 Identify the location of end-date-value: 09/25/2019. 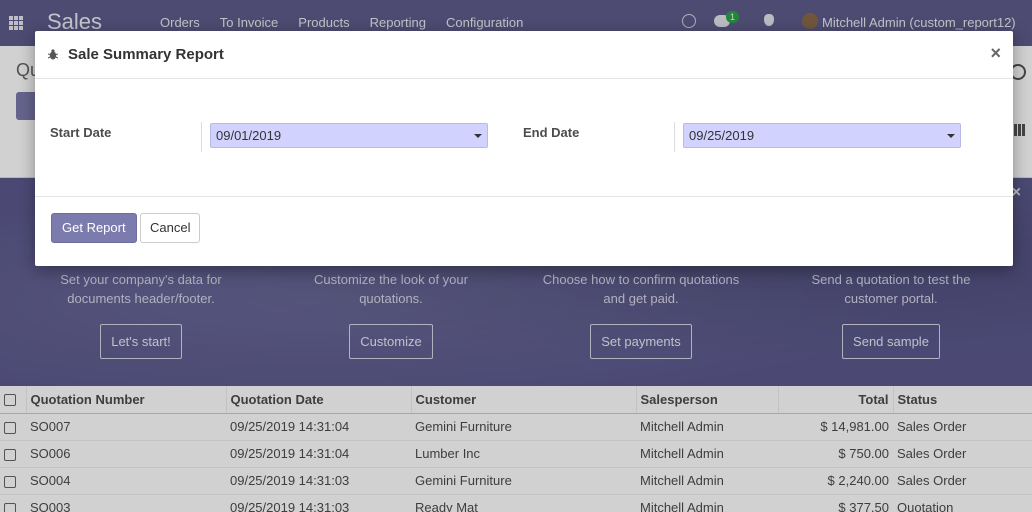
(722, 135).